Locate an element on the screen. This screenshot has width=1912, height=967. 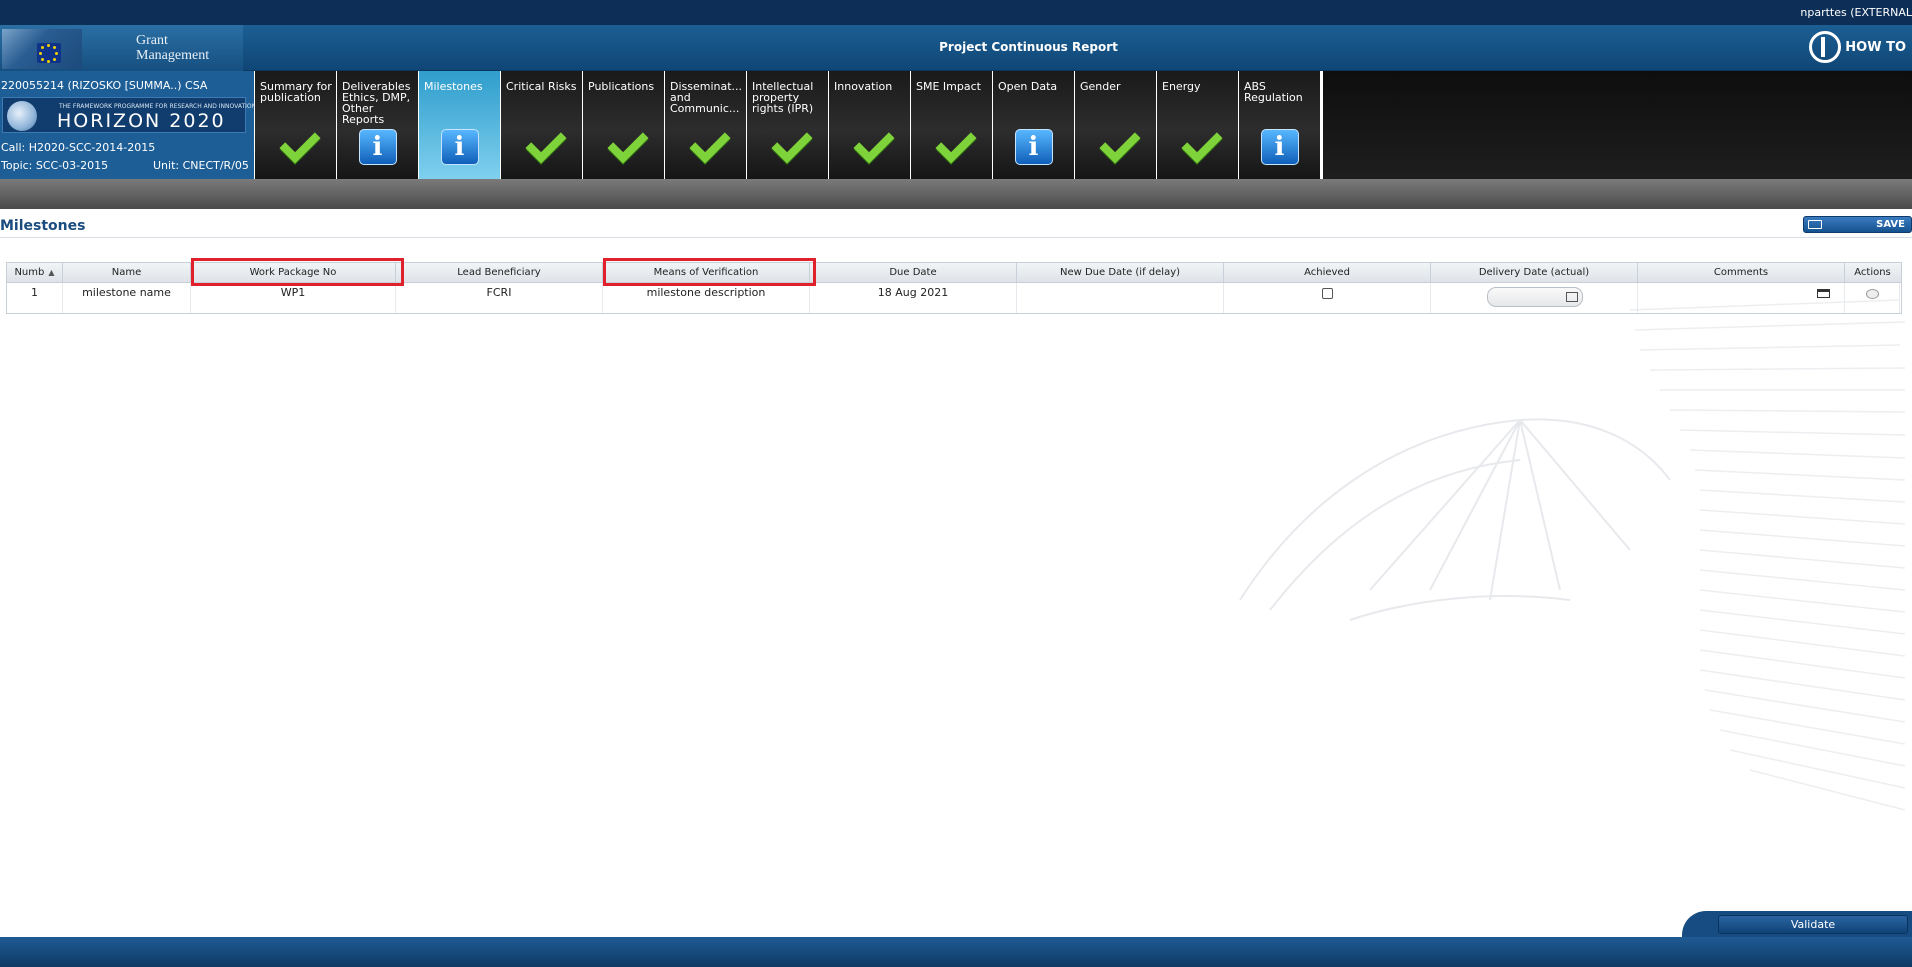
programme-name: HORIZON 2020 is located at coordinates (141, 121).